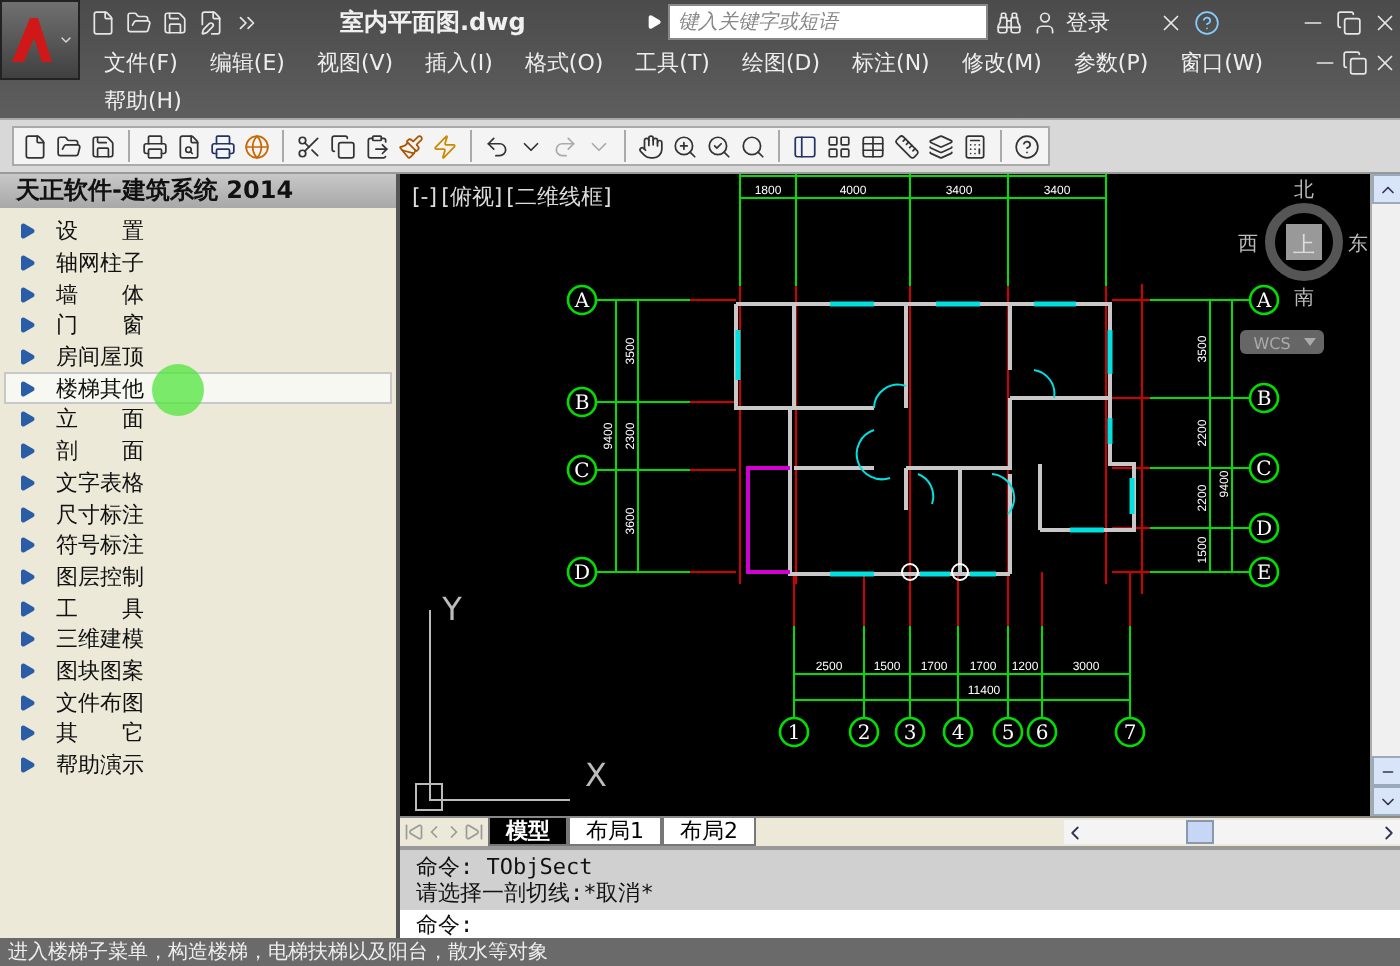 The image size is (1400, 966). What do you see at coordinates (198, 545) in the screenshot?
I see `panel-menu-item: 符号标注` at bounding box center [198, 545].